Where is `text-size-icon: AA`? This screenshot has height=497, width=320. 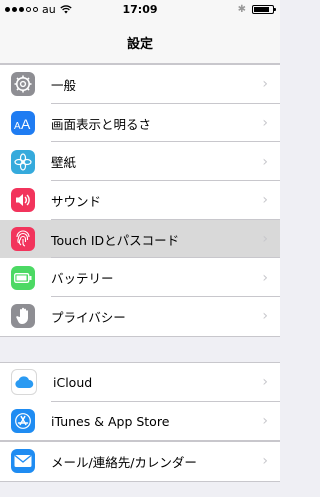 text-size-icon: AA is located at coordinates (23, 123).